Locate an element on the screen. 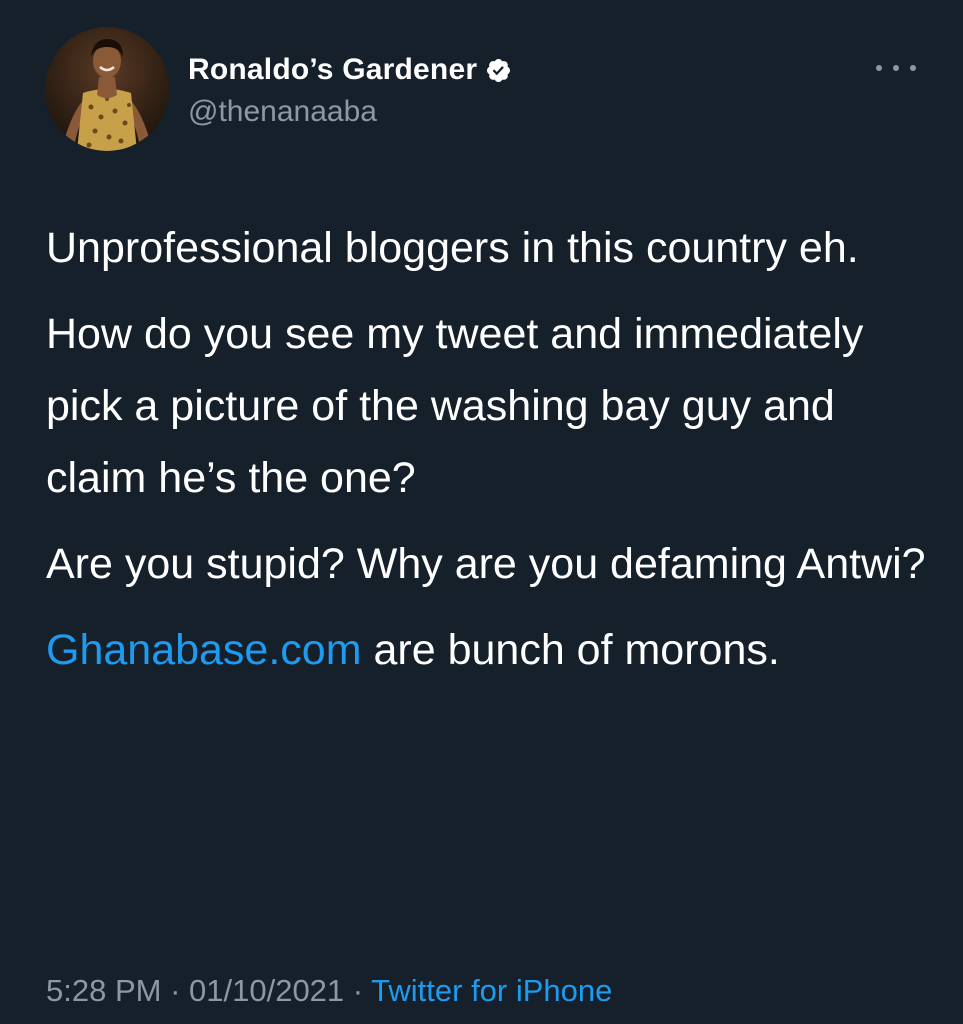 This screenshot has height=1024, width=963. tweet-source-link: Twitter for iPhone is located at coordinates (491, 990).